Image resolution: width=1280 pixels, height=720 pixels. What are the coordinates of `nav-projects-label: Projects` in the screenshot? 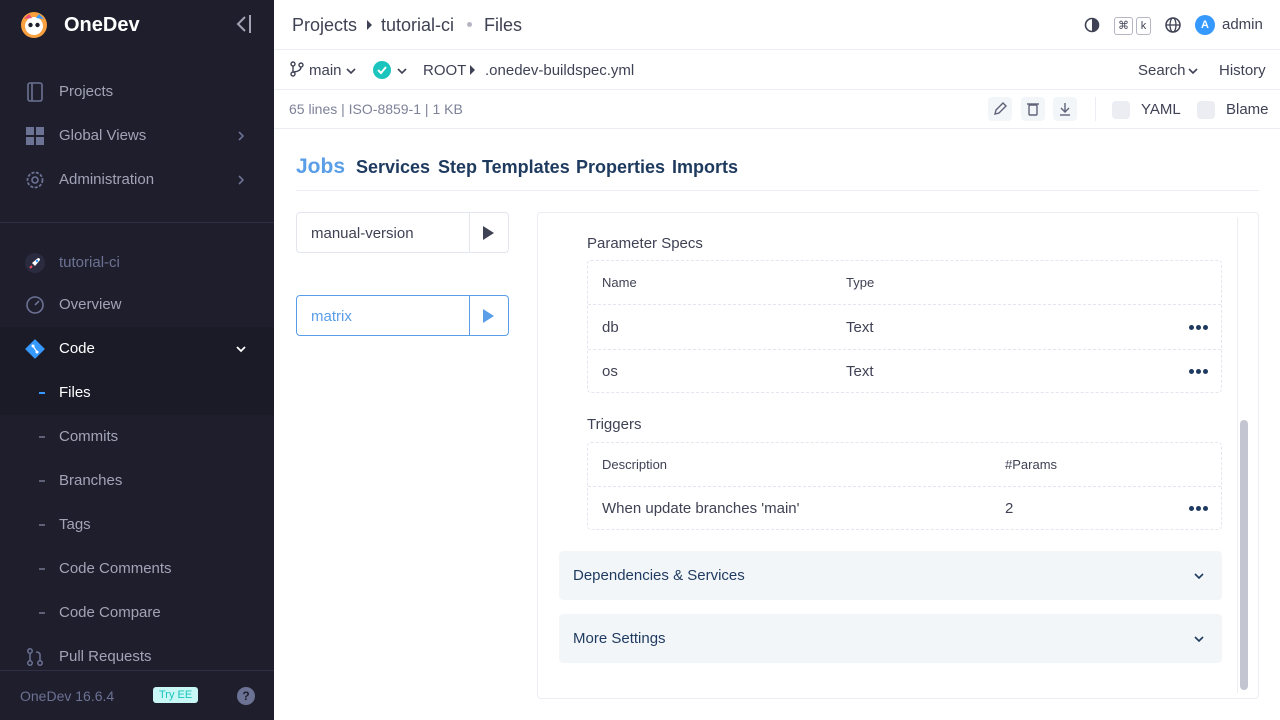 It's located at (86, 91).